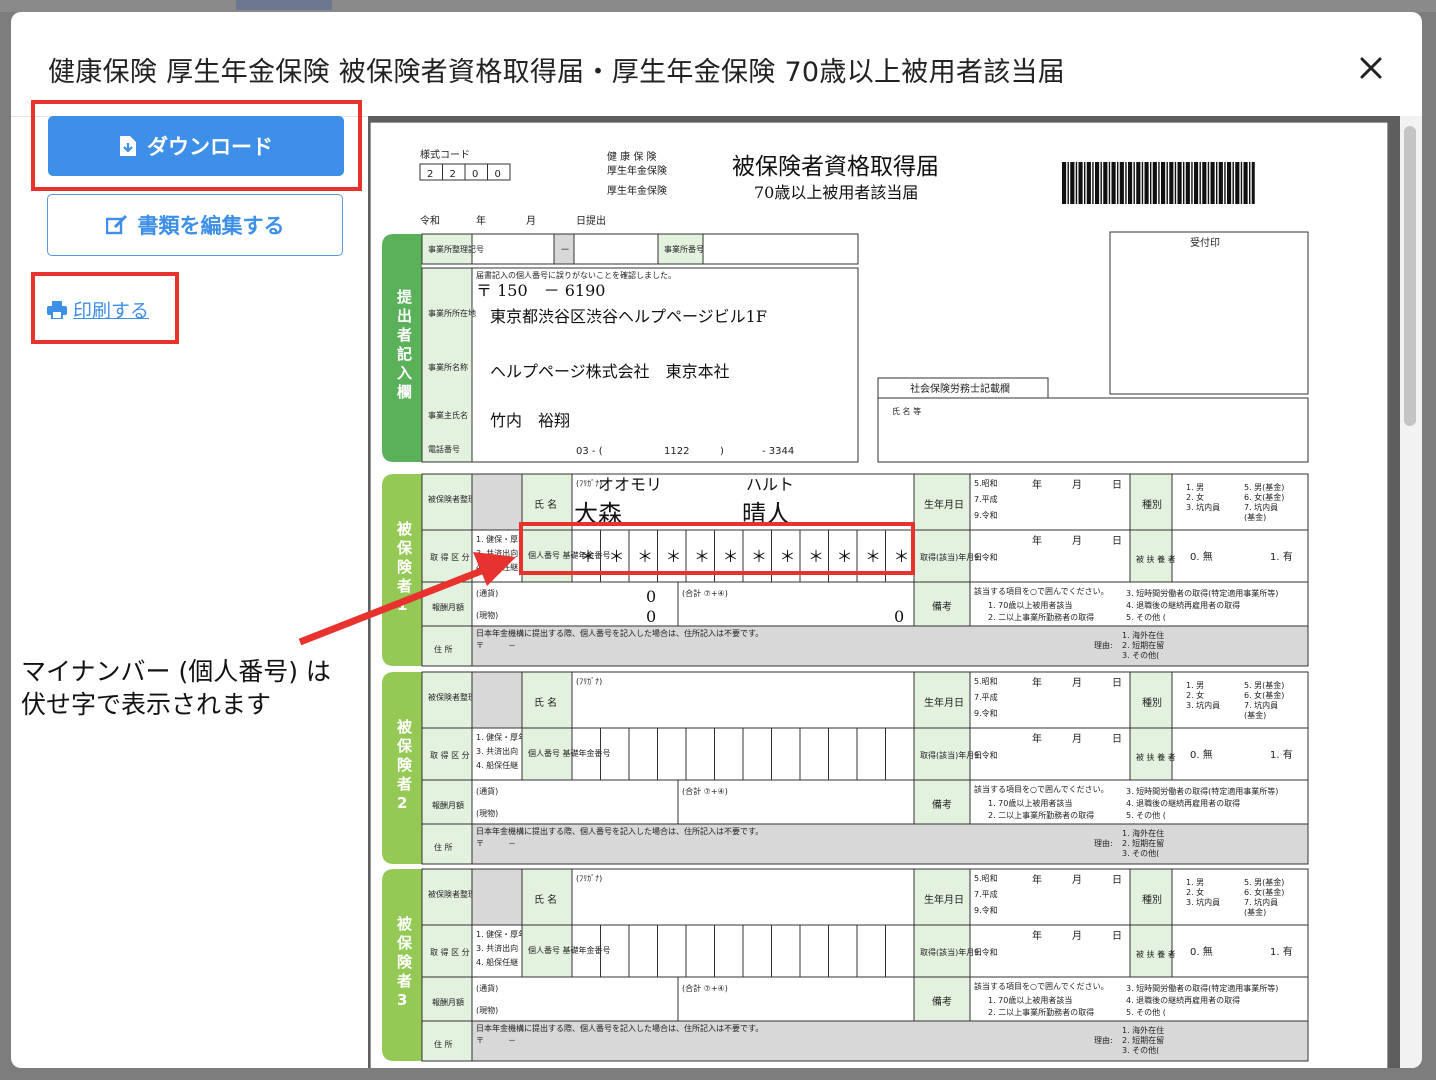 Image resolution: width=1436 pixels, height=1080 pixels. What do you see at coordinates (284, 5) in the screenshot?
I see `backdrop-tab` at bounding box center [284, 5].